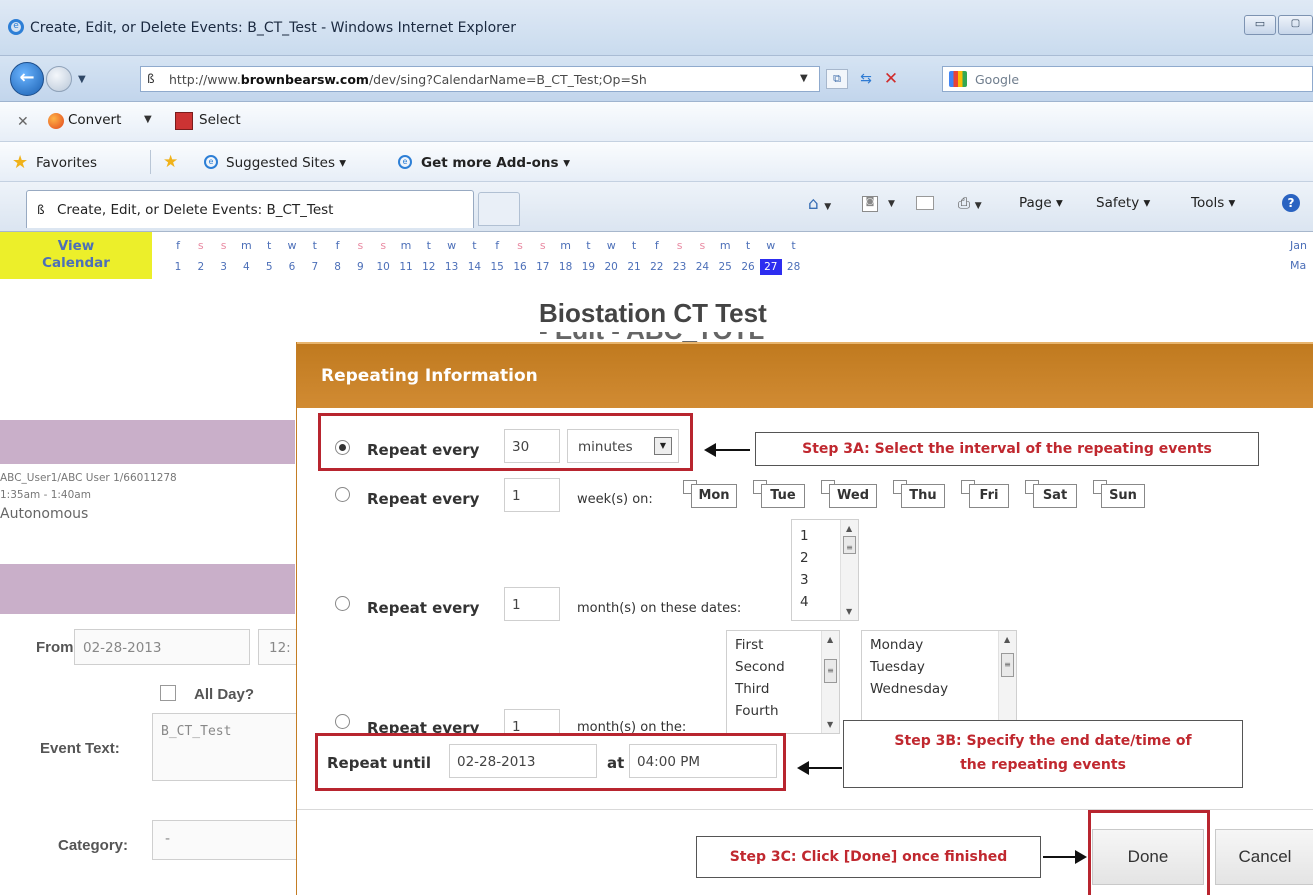  I want to click on tools-menu: Tools ▾, so click(1213, 203).